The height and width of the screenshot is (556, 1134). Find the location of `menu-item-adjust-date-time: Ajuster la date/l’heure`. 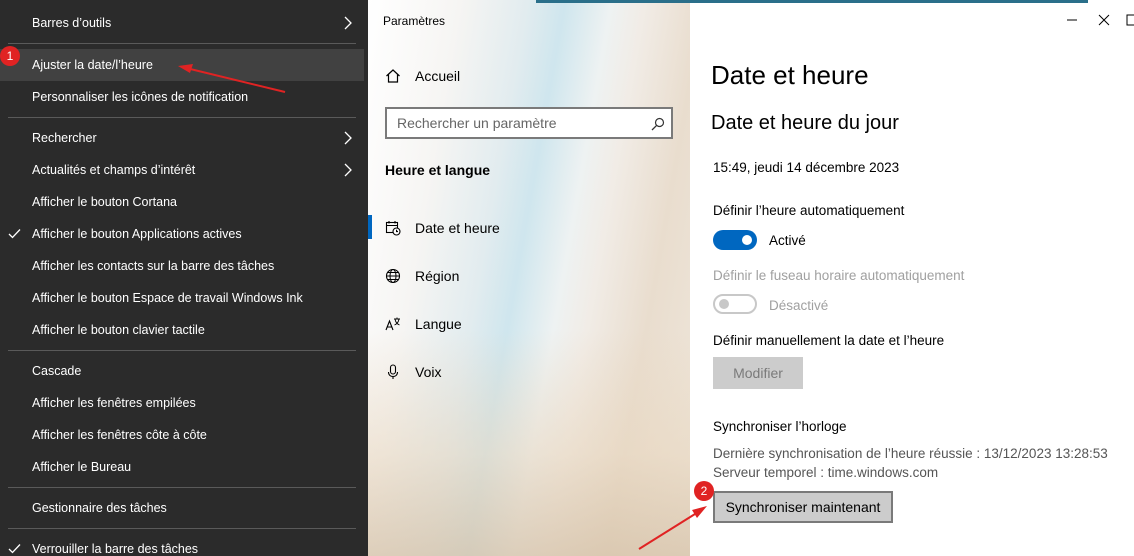

menu-item-adjust-date-time: Ajuster la date/l’heure is located at coordinates (182, 65).